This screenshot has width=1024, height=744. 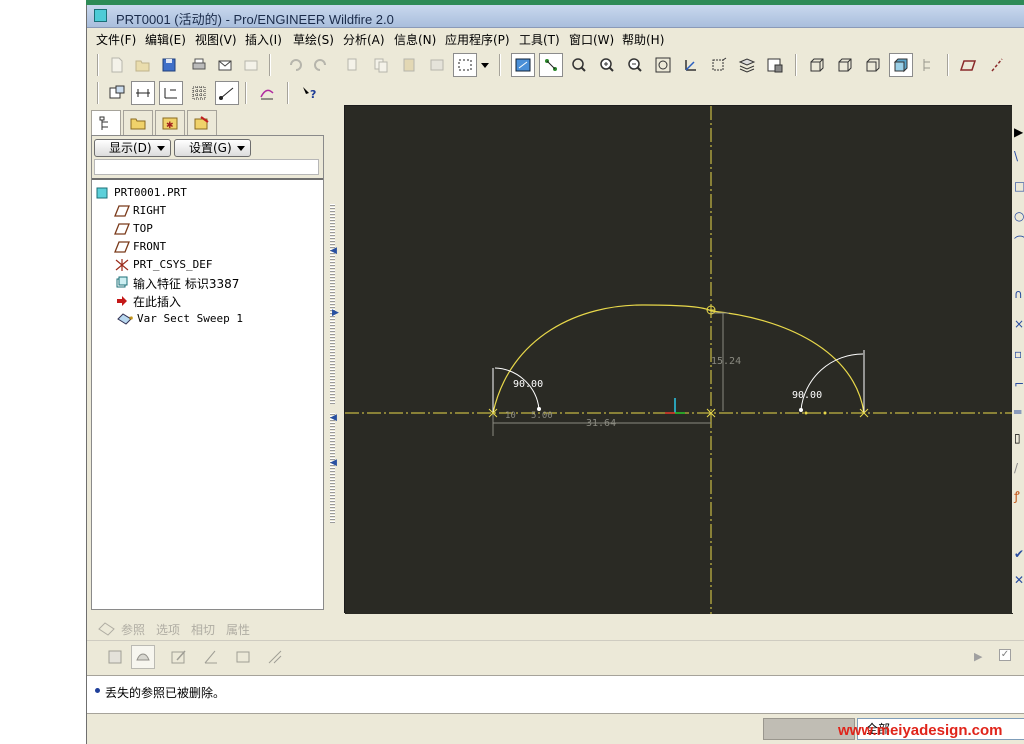 What do you see at coordinates (719, 65) in the screenshot?
I see `saved-views-icon` at bounding box center [719, 65].